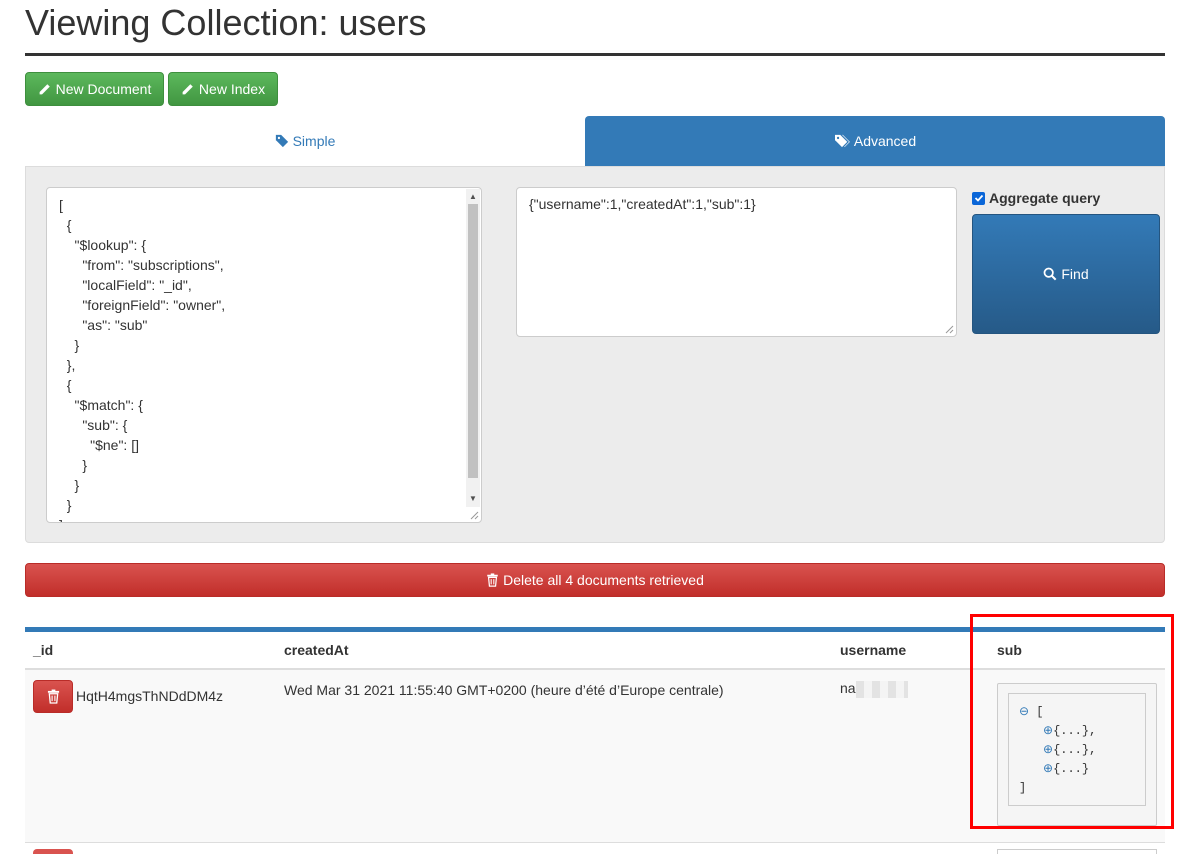  I want to click on search-icon, so click(1050, 274).